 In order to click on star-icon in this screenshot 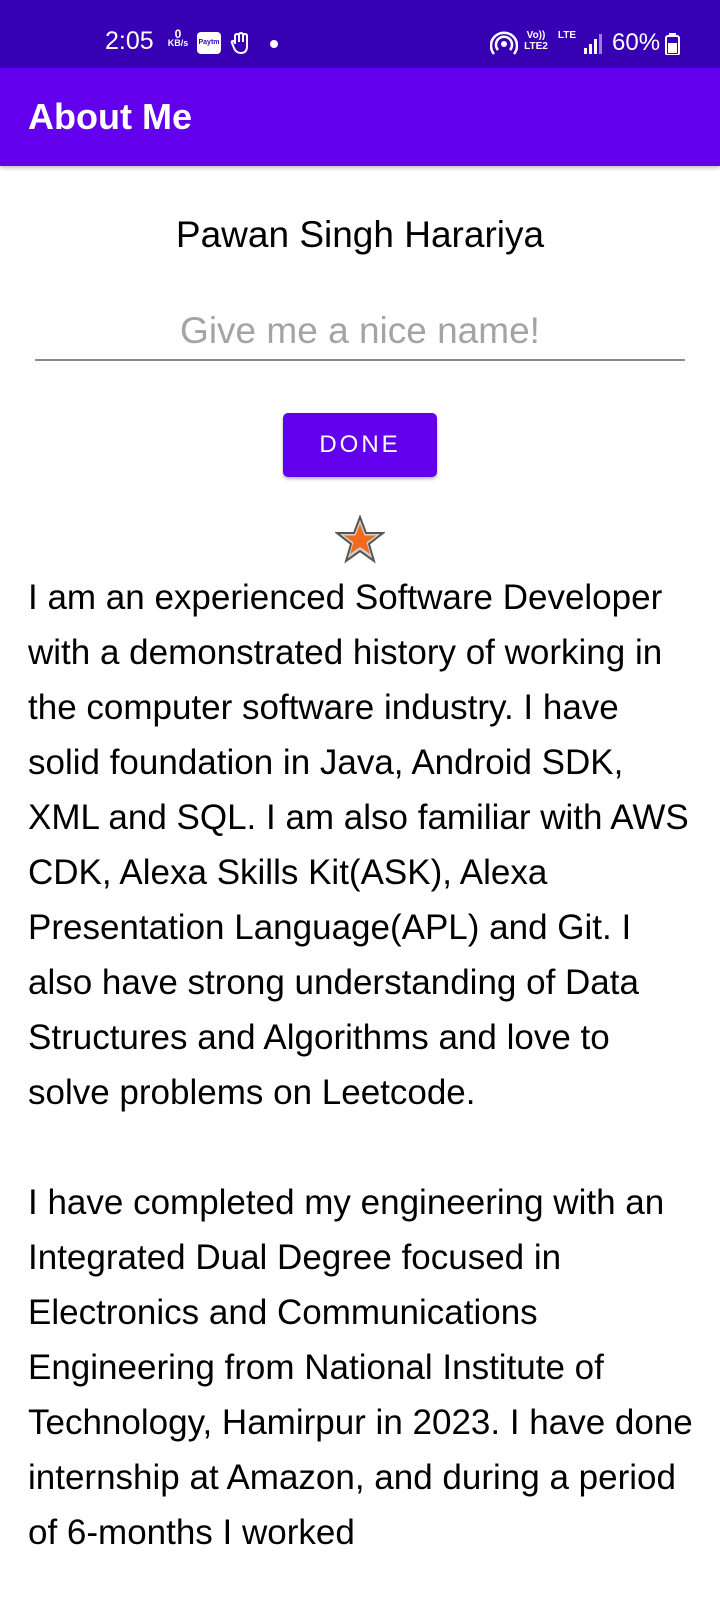, I will do `click(360, 539)`.